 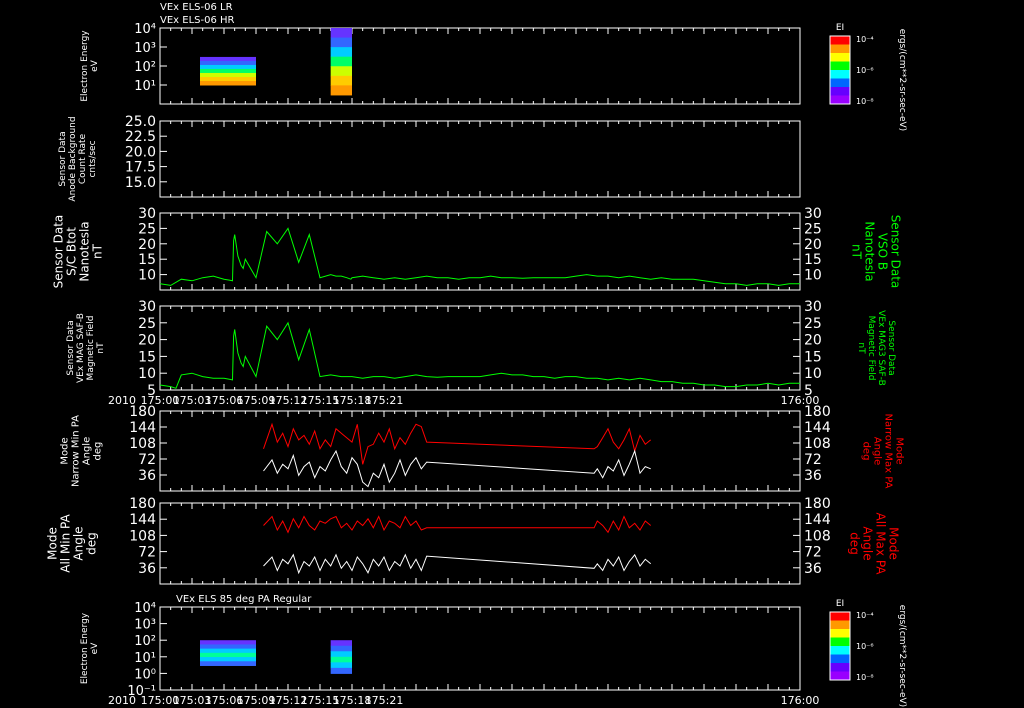 I want to click on y-tick-label: 15.0, so click(x=140, y=183).